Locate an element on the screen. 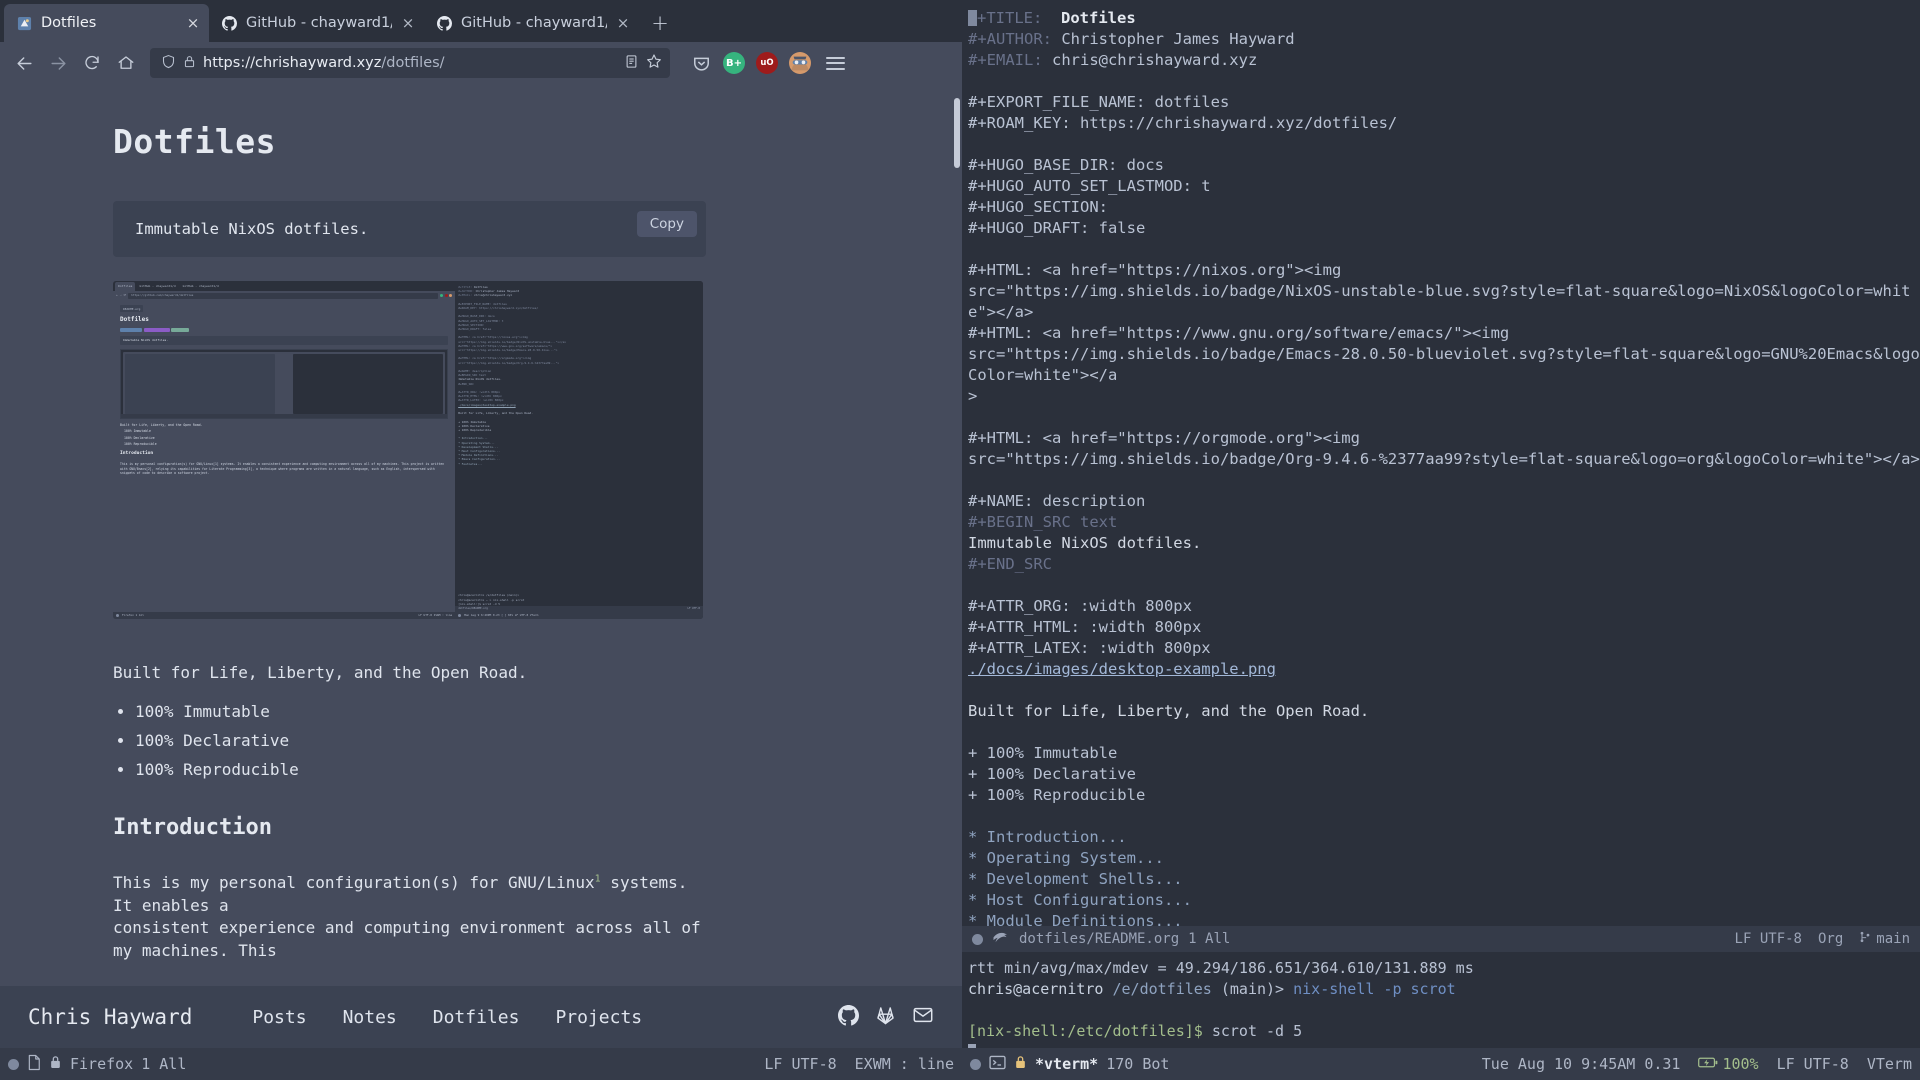 The image size is (1920, 1080). ublock-origin-icon: uO is located at coordinates (767, 63).